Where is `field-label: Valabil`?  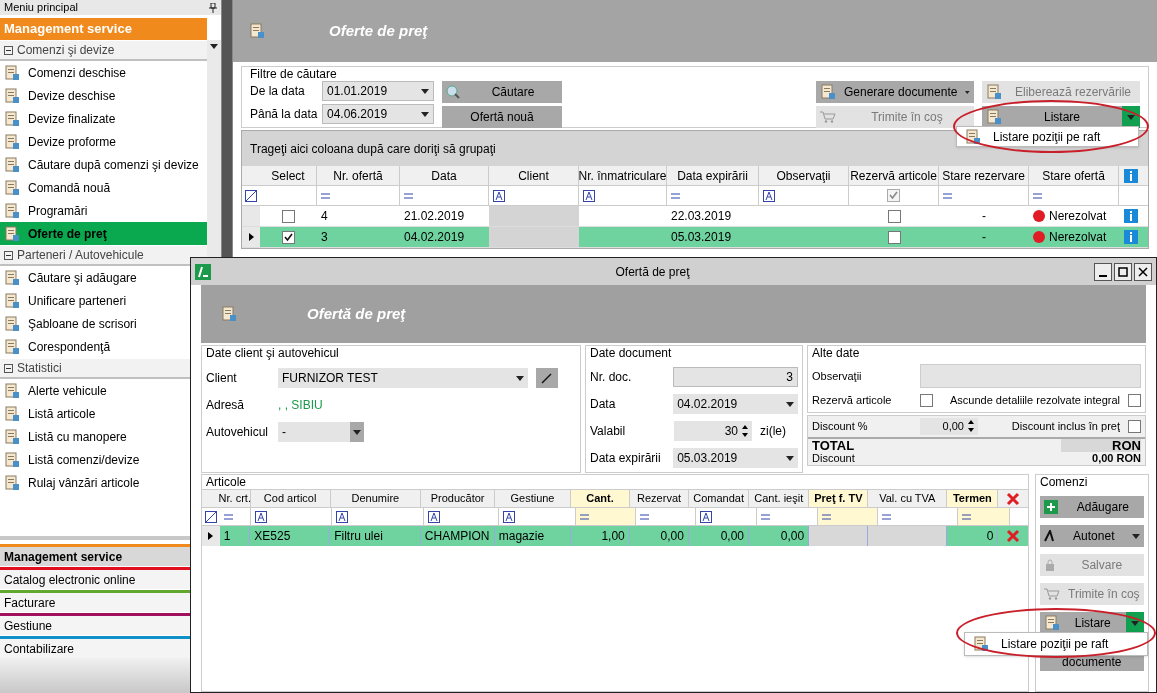
field-label: Valabil is located at coordinates (608, 431).